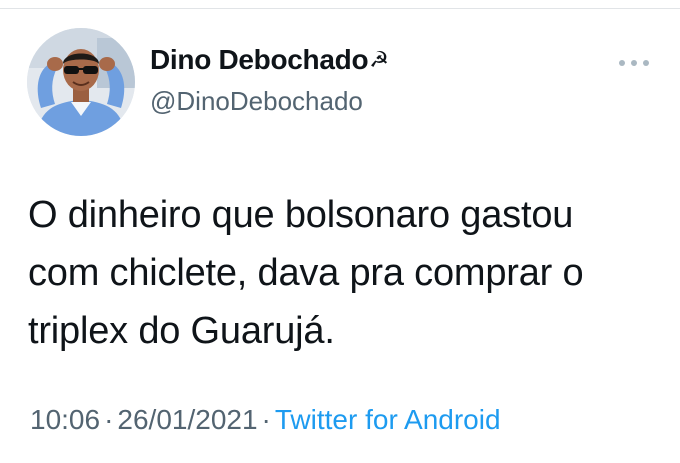  I want to click on tweet-text-line: triplex do Guarujá., so click(181, 331).